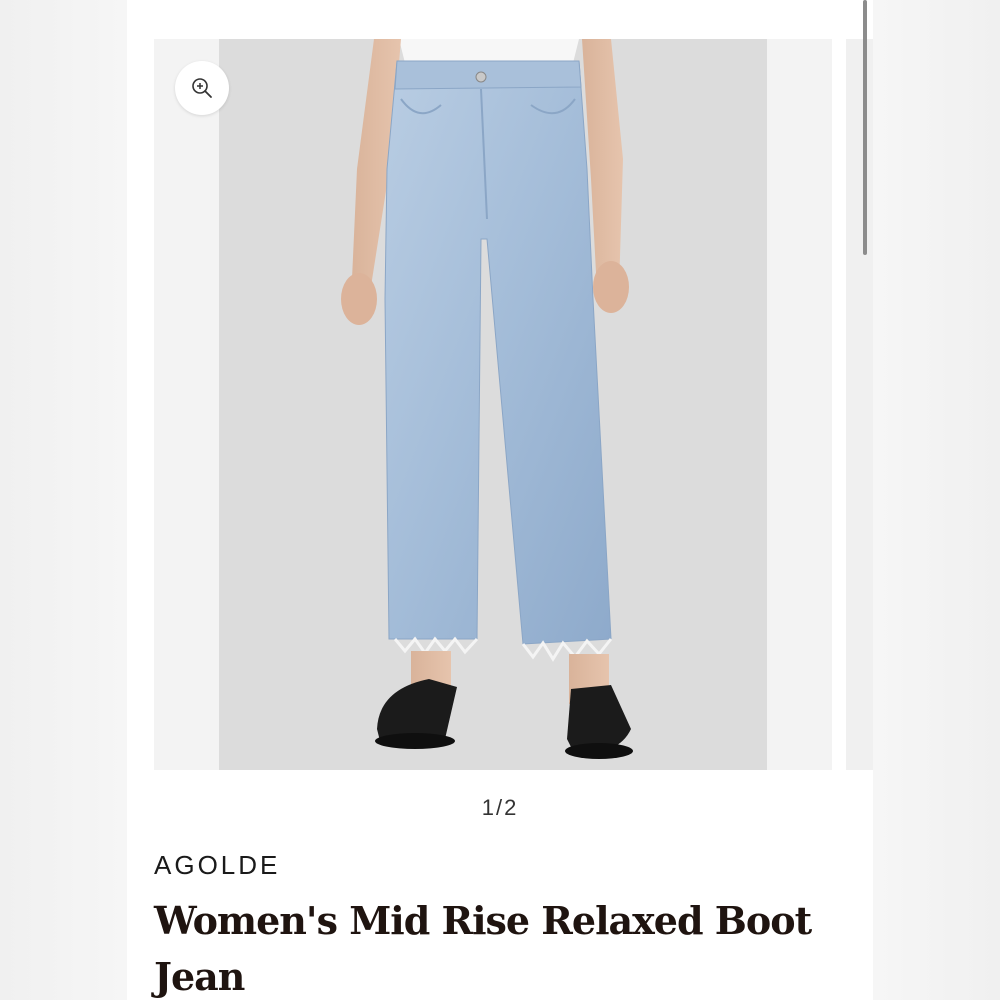 The height and width of the screenshot is (1000, 1000). Describe the element at coordinates (511, 807) in the screenshot. I see `pager-total: 2` at that location.